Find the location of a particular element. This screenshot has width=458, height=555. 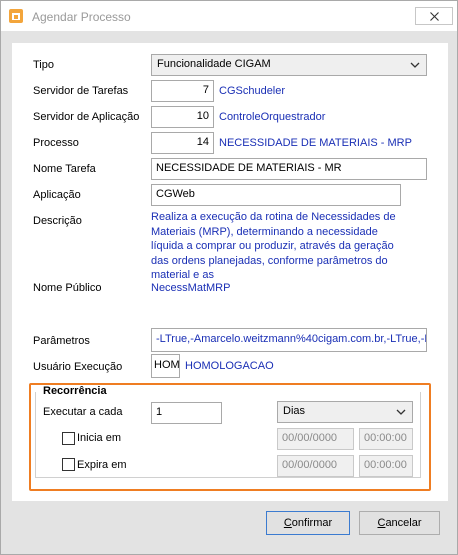

confirmar-button: Confirmar is located at coordinates (308, 523).